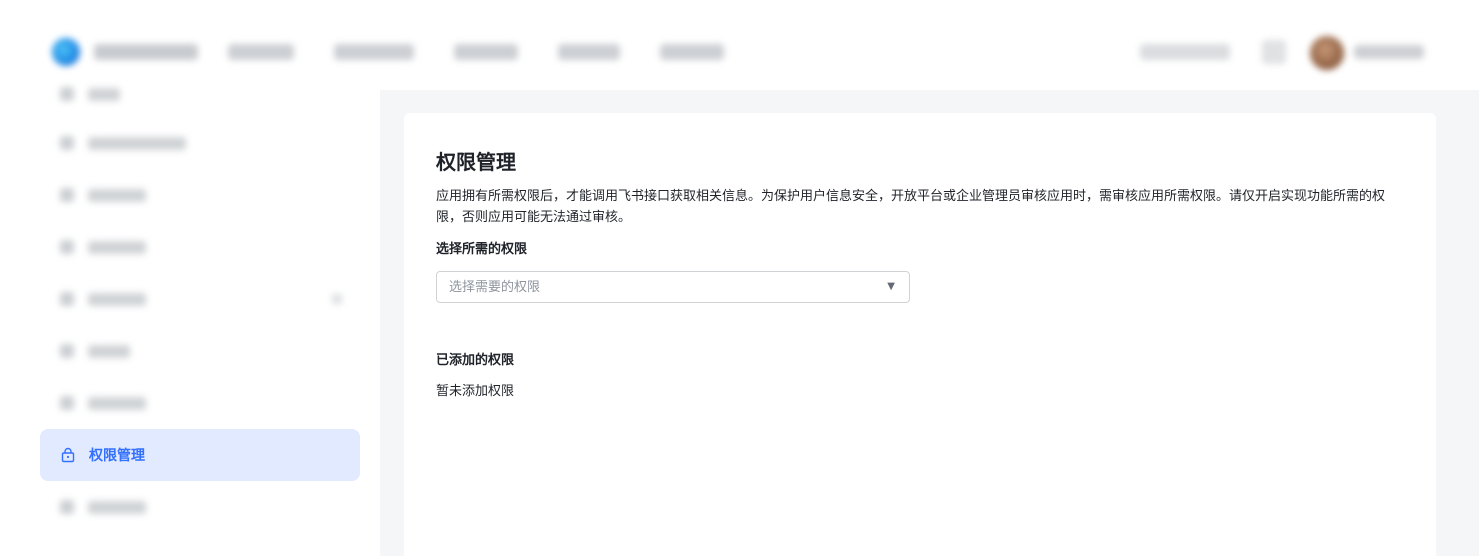 This screenshot has width=1479, height=556. I want to click on added-section-label: 已添加的权限, so click(475, 360).